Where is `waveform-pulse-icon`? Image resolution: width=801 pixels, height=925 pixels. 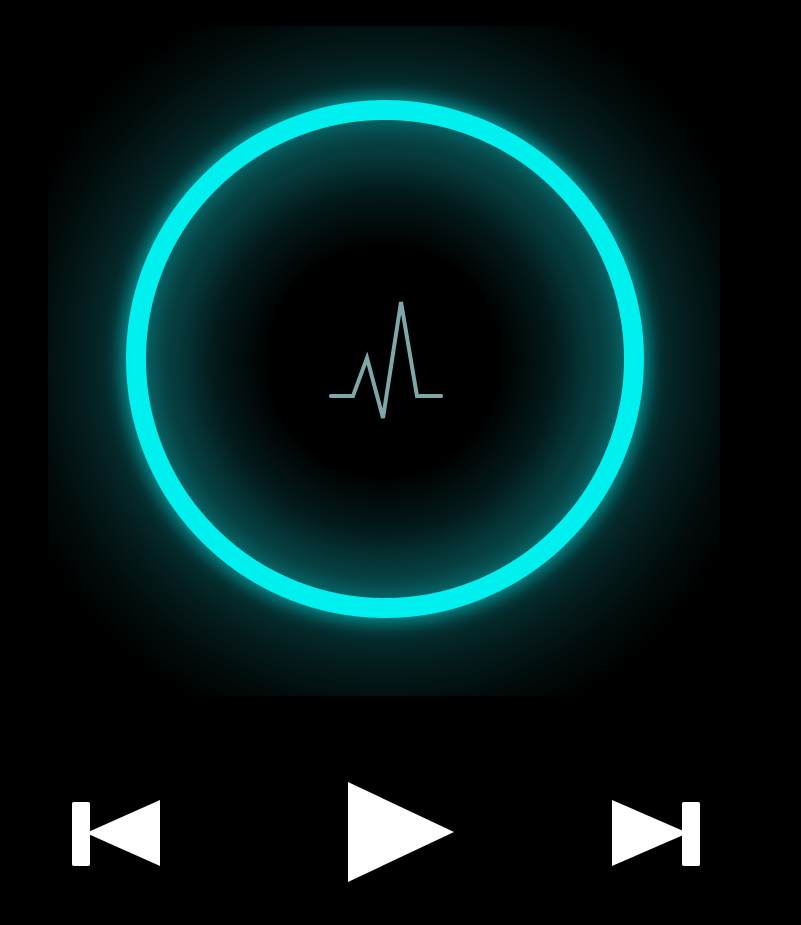
waveform-pulse-icon is located at coordinates (387, 361).